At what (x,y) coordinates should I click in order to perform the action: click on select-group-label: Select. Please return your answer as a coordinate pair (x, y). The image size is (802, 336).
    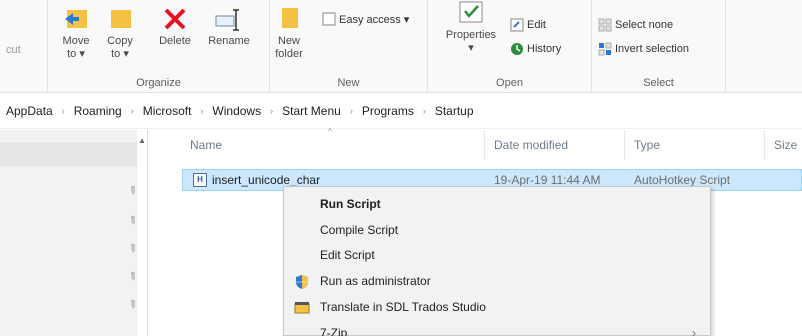
    Looking at the image, I should click on (658, 83).